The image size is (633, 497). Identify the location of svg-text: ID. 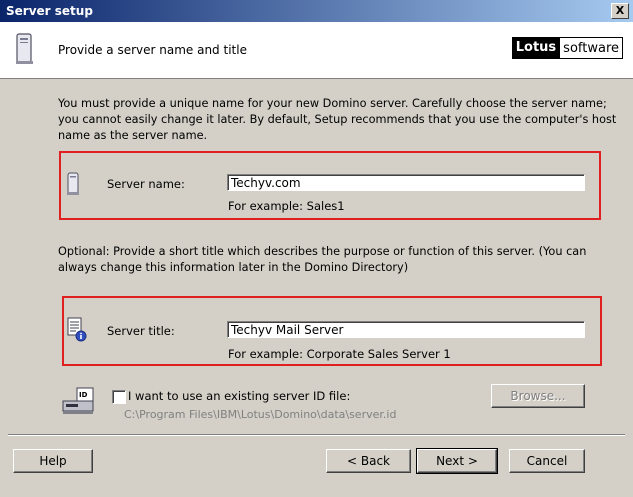
(83, 395).